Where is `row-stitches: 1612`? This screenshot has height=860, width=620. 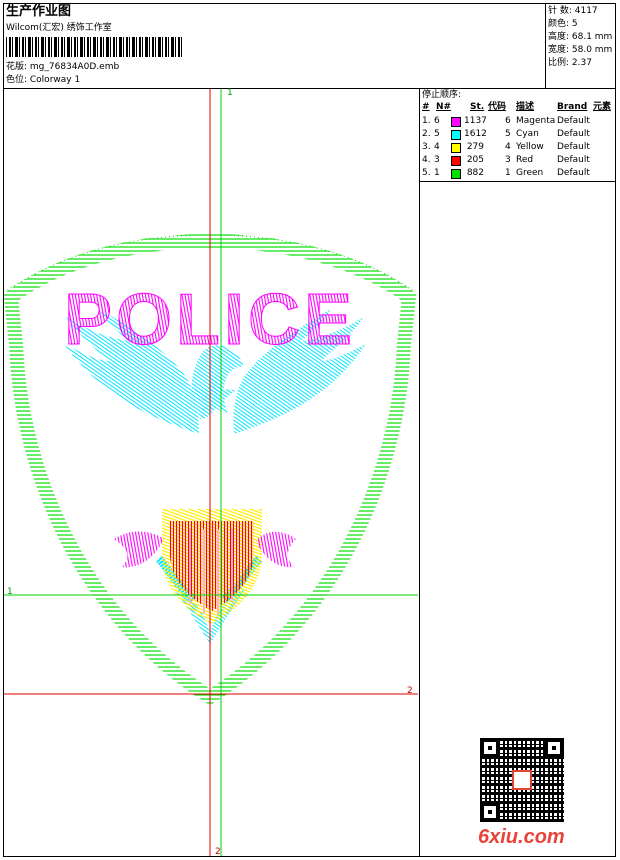 row-stitches: 1612 is located at coordinates (475, 134).